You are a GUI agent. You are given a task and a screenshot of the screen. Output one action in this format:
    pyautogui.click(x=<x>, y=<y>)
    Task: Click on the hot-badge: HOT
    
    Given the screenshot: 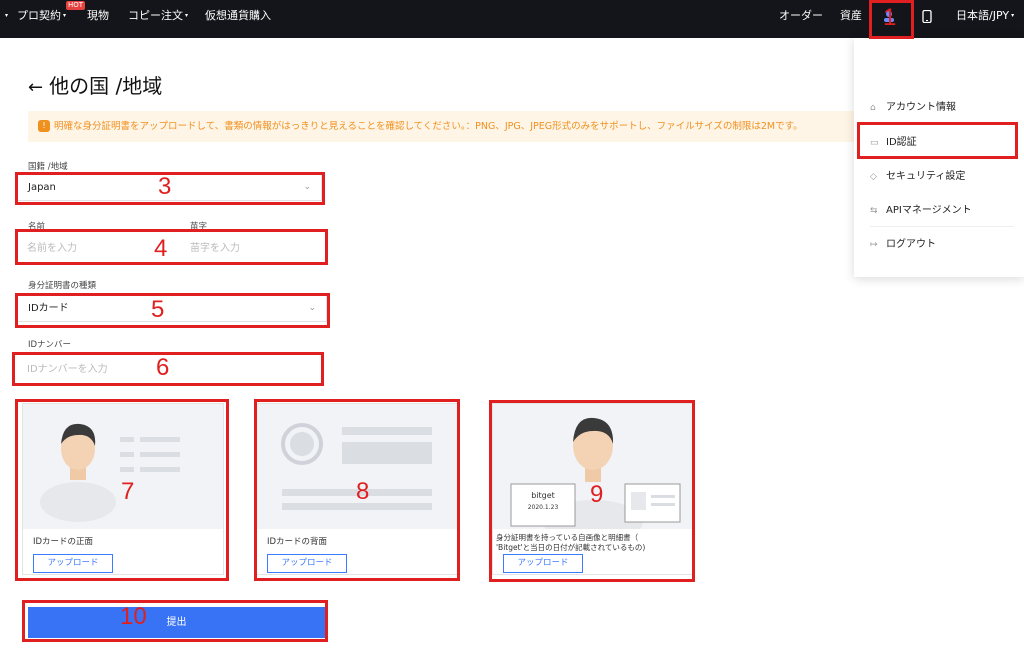 What is the action you would take?
    pyautogui.click(x=76, y=5)
    